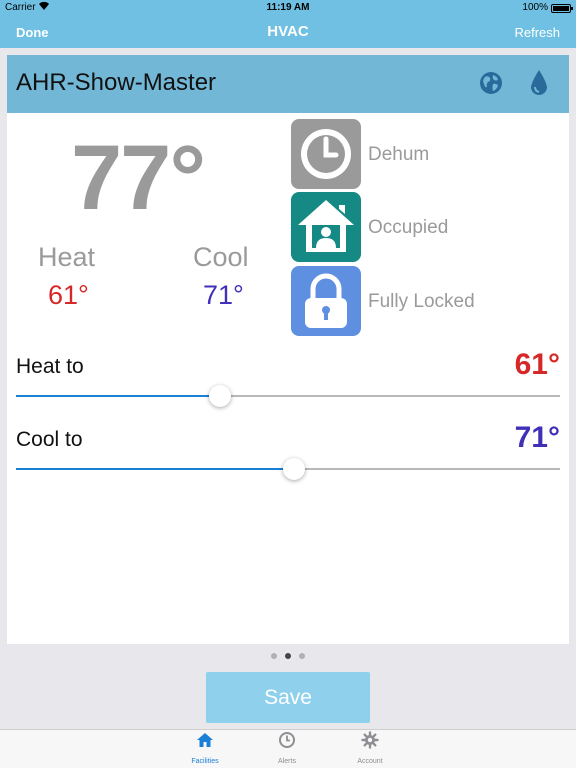 The width and height of the screenshot is (576, 768). I want to click on locked-status-tile, so click(326, 301).